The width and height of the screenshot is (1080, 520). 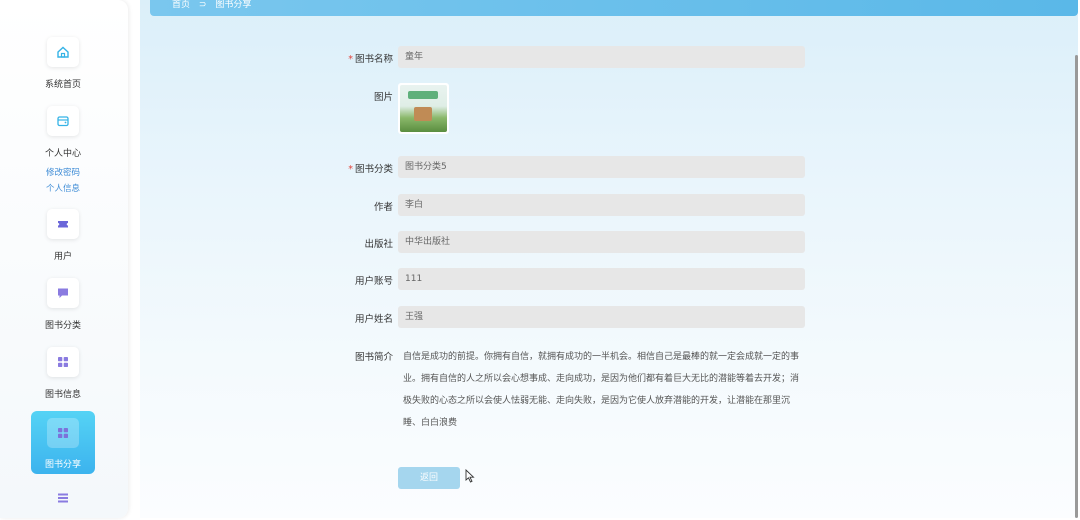 What do you see at coordinates (601, 279) in the screenshot?
I see `account-field: 111` at bounding box center [601, 279].